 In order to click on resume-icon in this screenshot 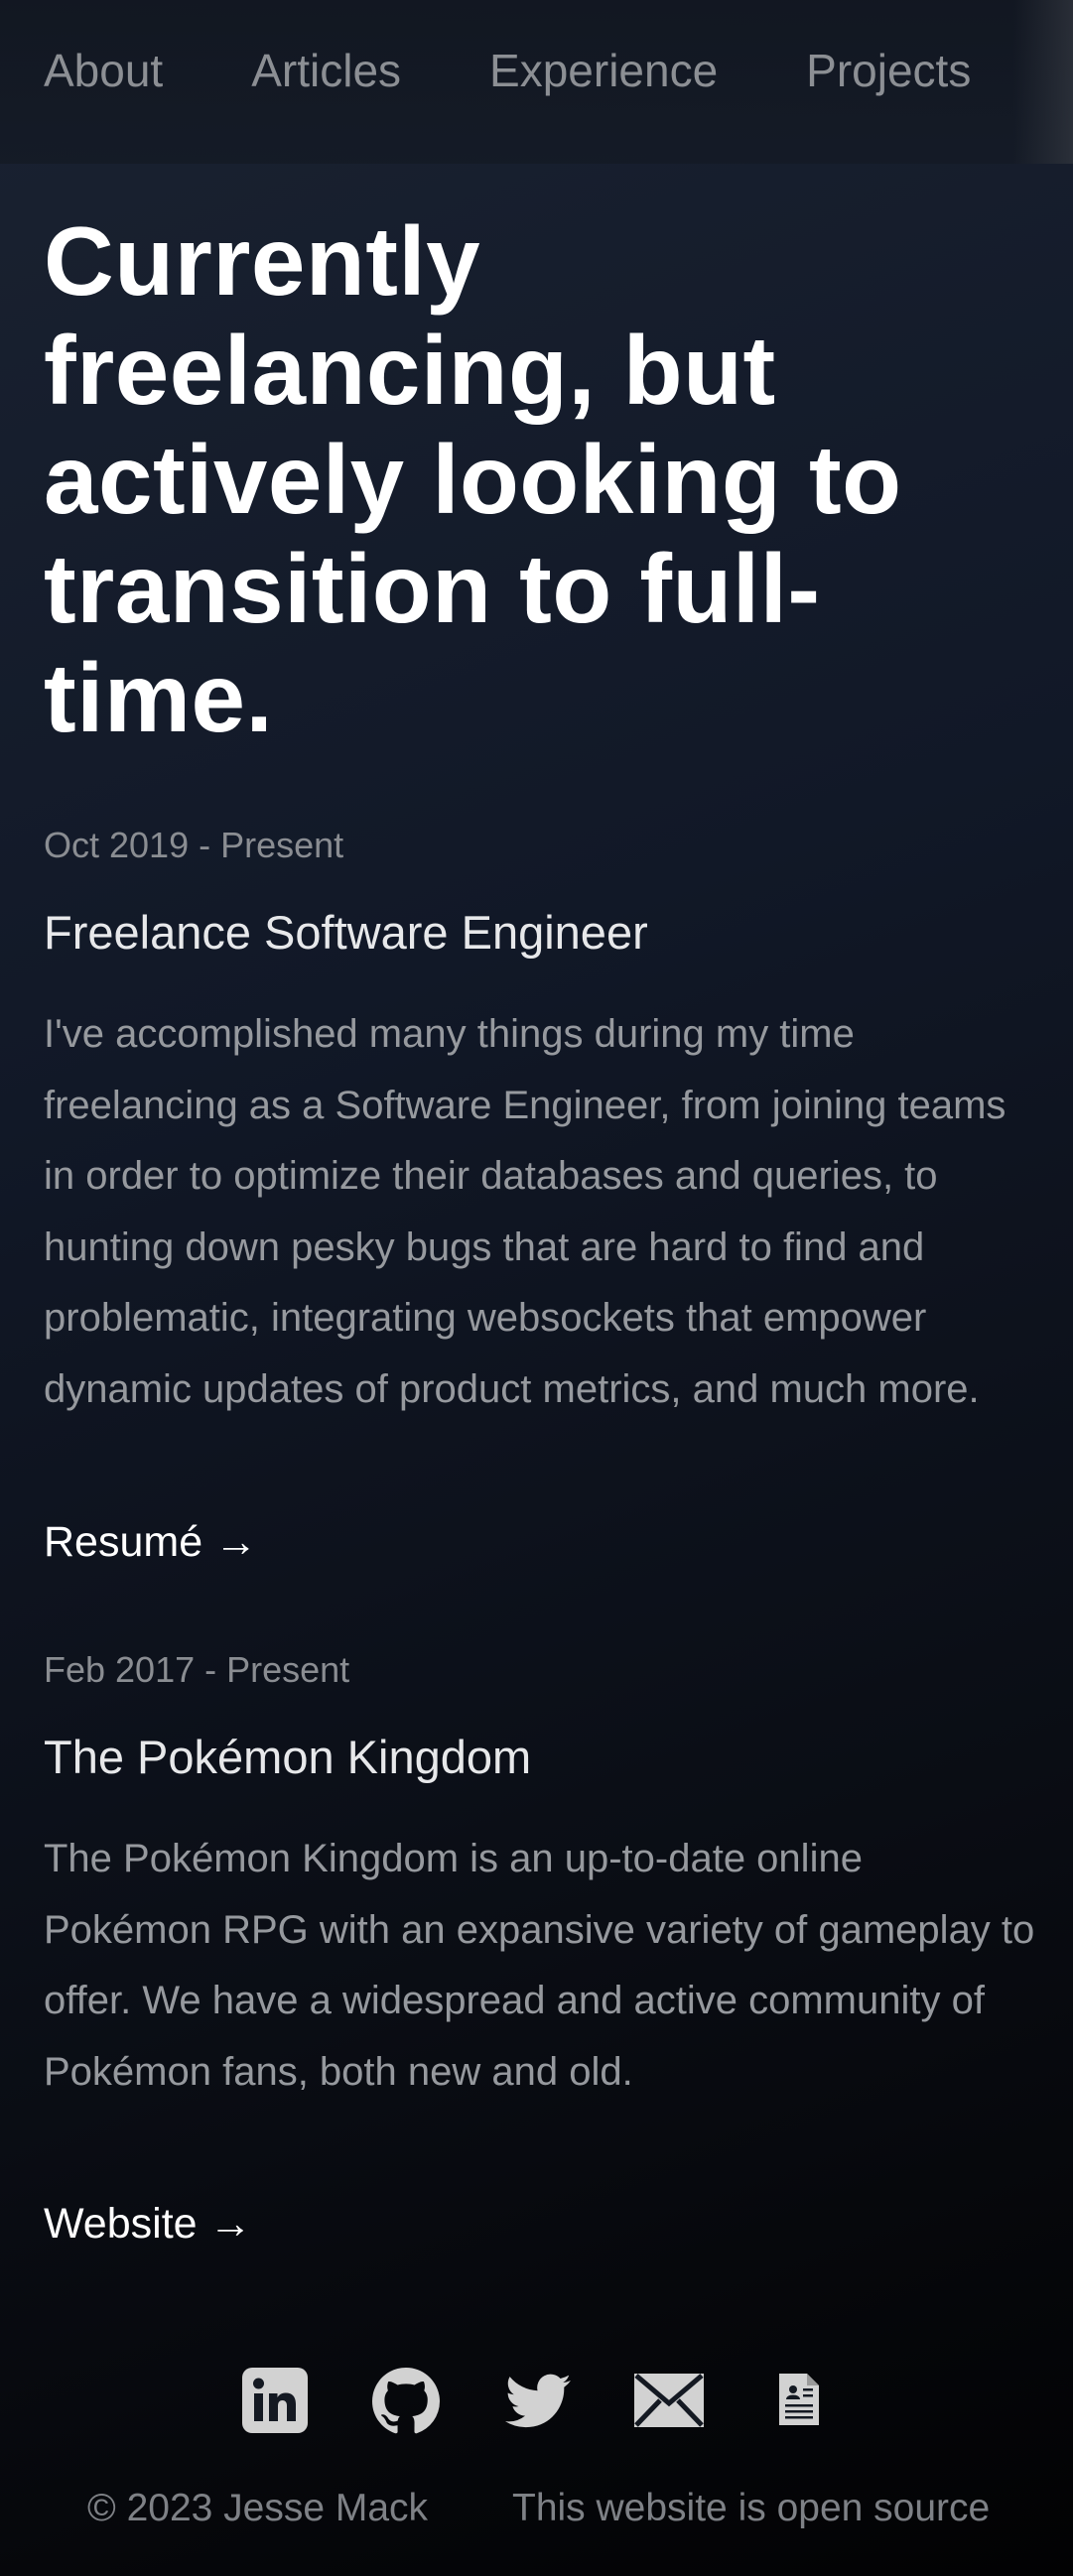, I will do `click(799, 2402)`.